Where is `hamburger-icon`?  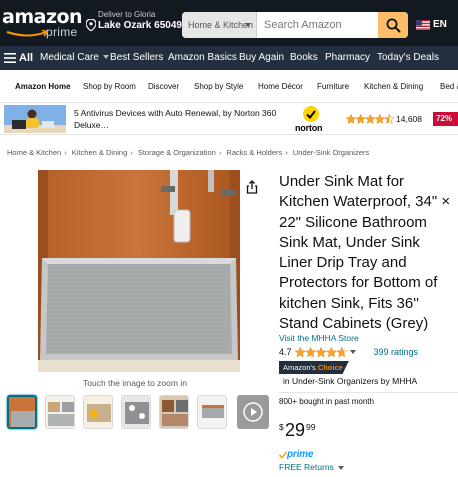 hamburger-icon is located at coordinates (10, 58).